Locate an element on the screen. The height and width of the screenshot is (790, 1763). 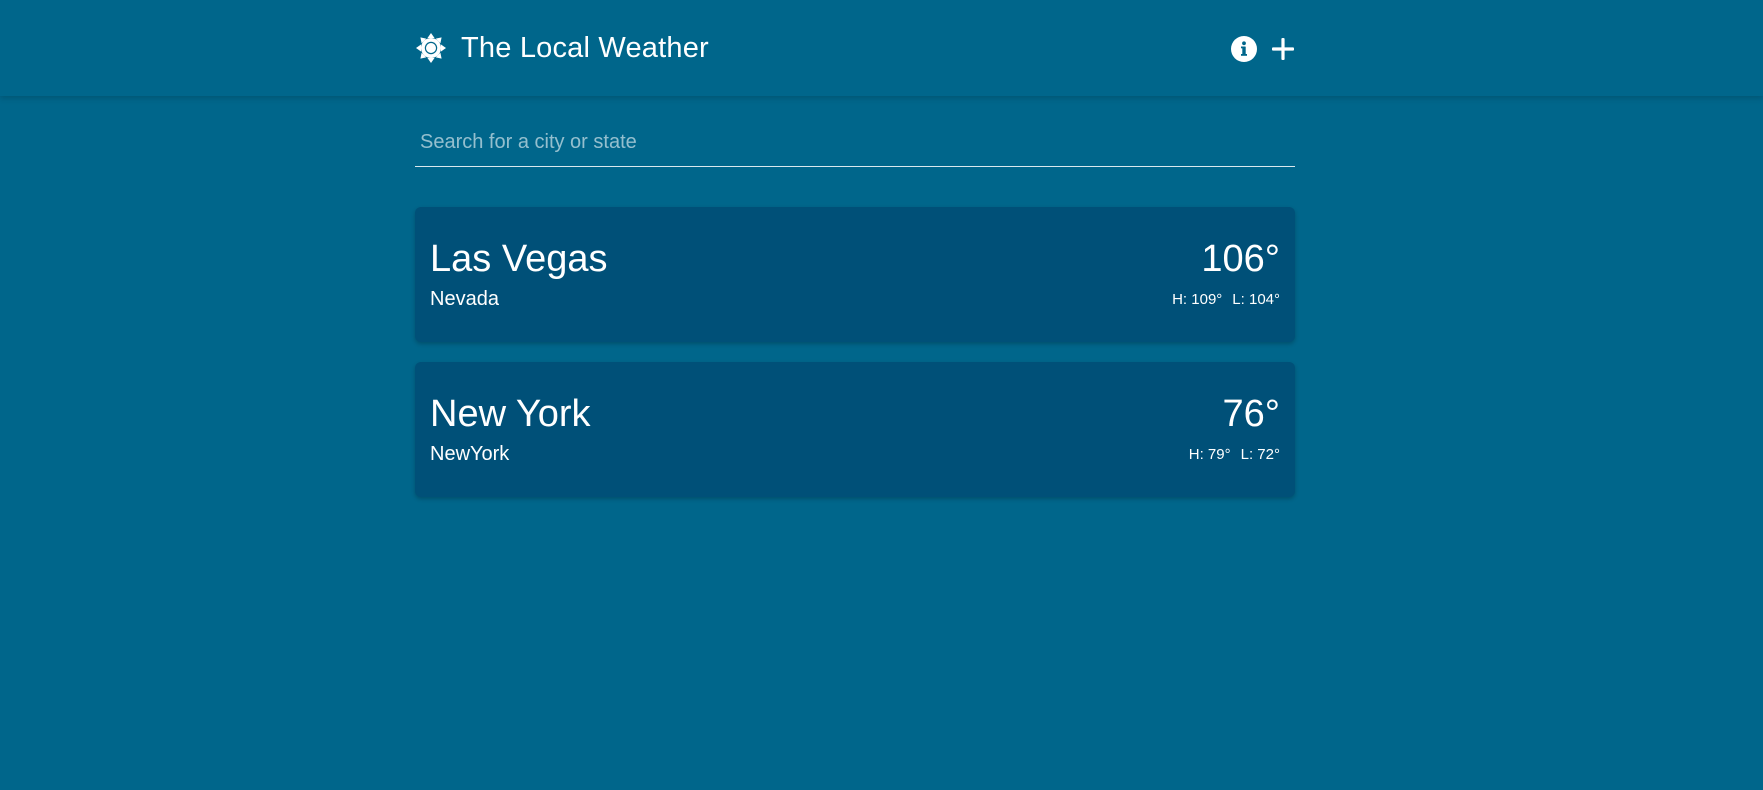
brand: The Local Weather is located at coordinates (562, 48).